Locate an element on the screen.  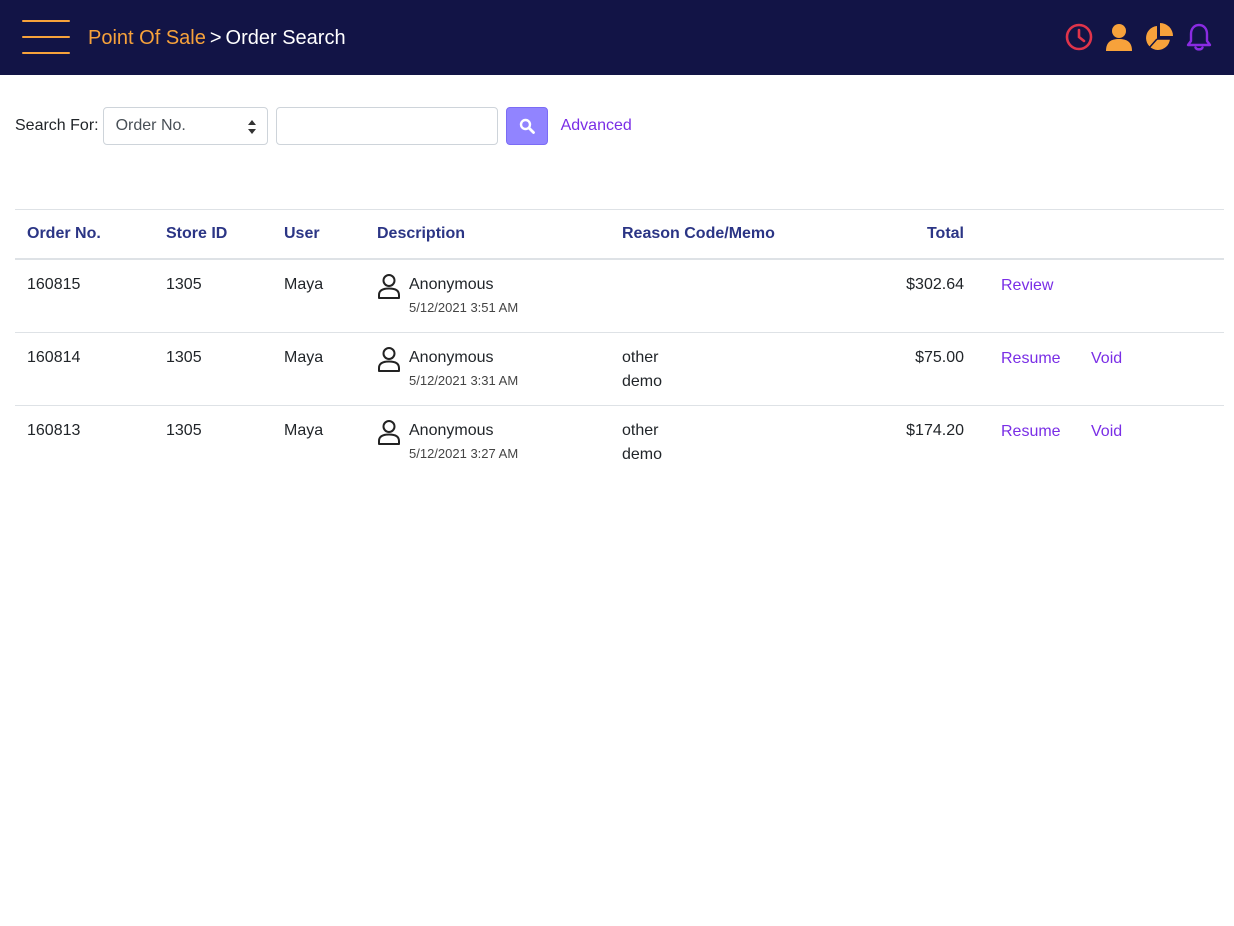
hamburger-menu-icon is located at coordinates (46, 37).